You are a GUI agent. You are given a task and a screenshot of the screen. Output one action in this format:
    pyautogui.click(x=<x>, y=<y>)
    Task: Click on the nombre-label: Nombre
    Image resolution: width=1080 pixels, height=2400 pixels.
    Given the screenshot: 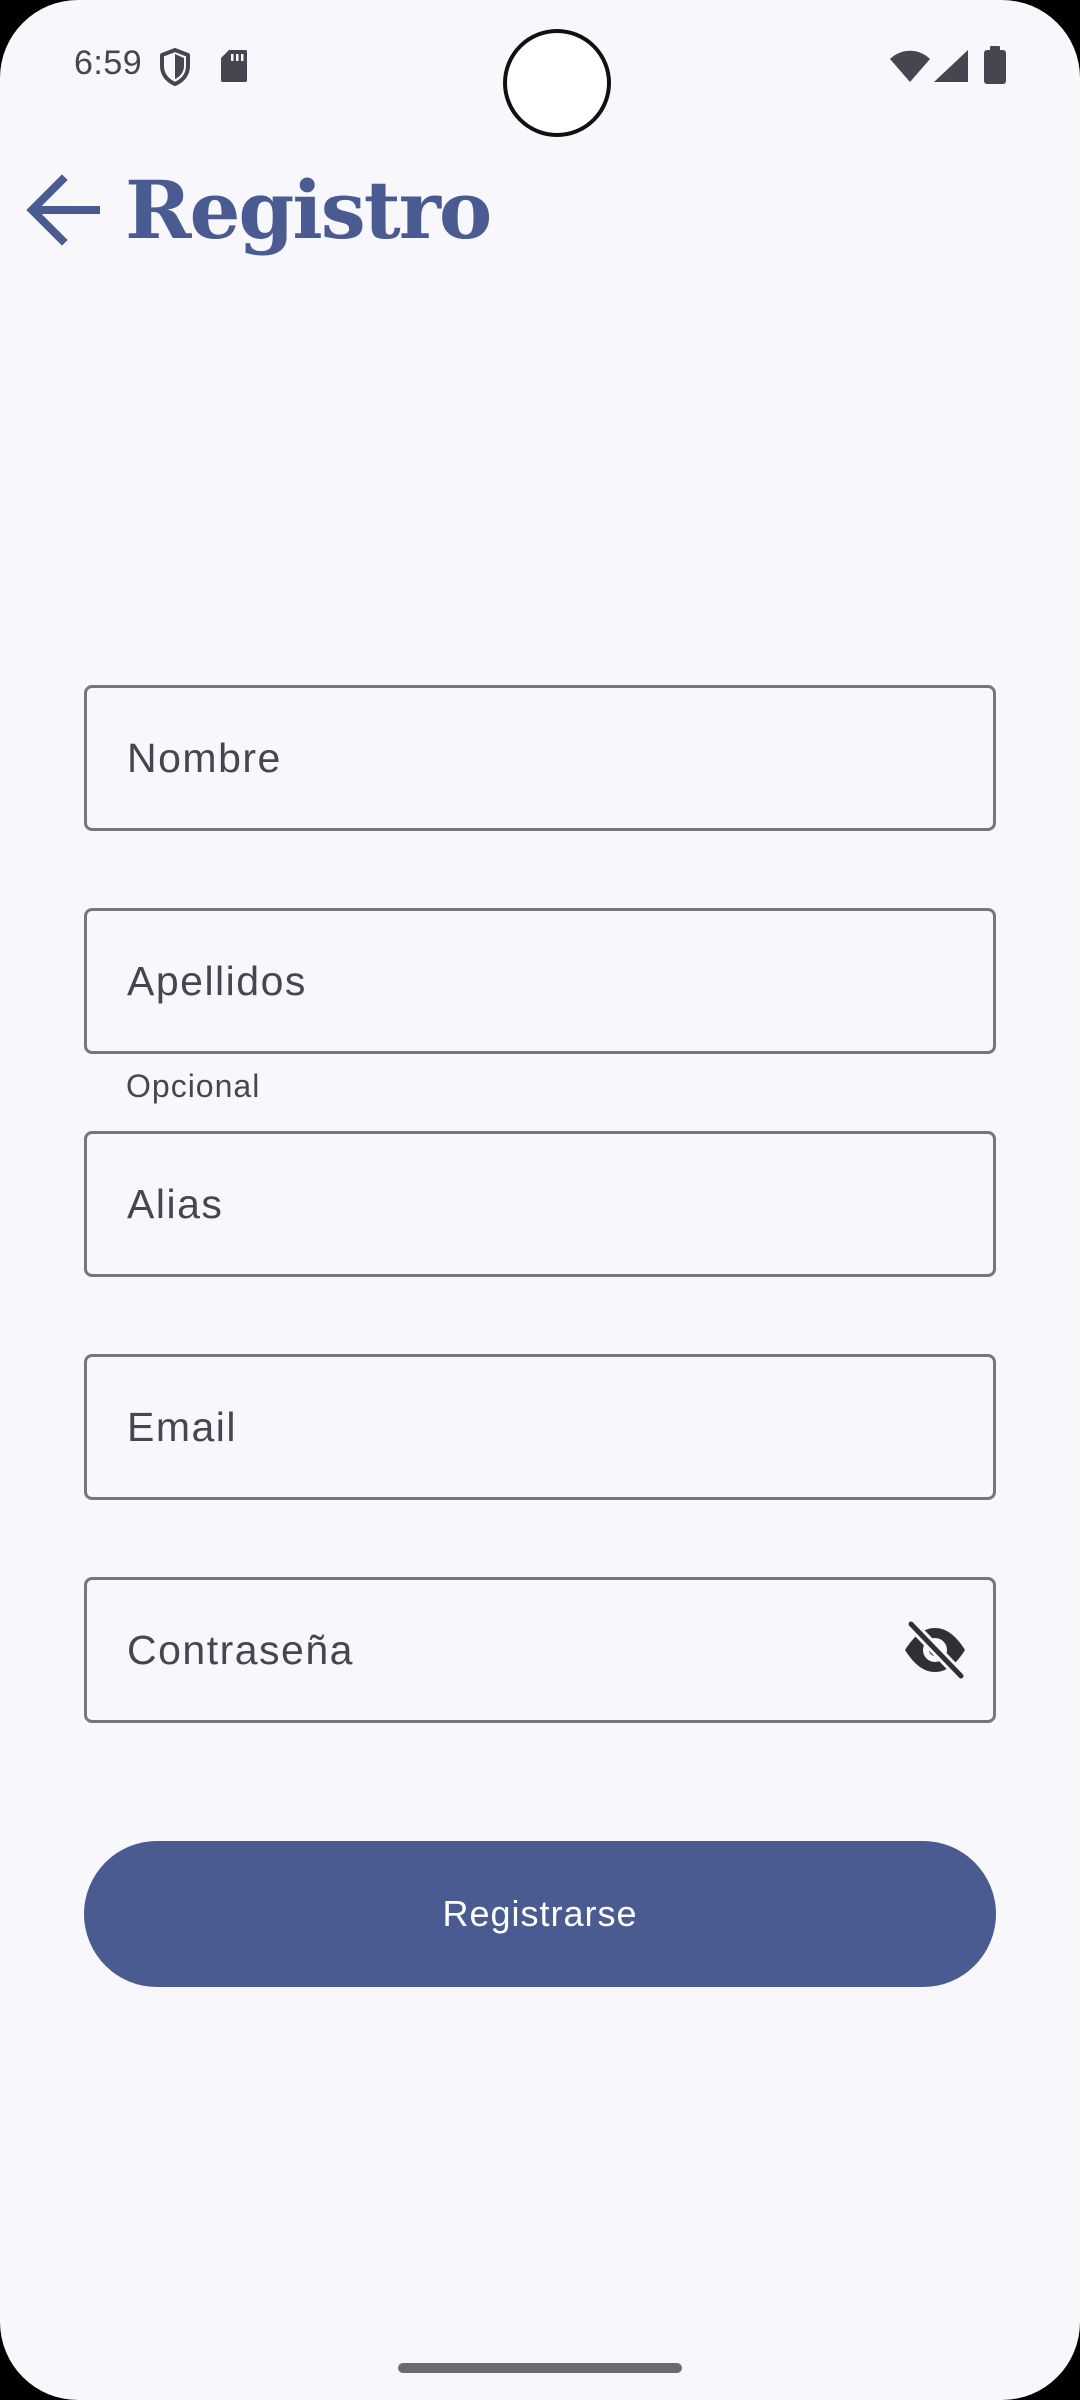 What is the action you would take?
    pyautogui.click(x=204, y=758)
    